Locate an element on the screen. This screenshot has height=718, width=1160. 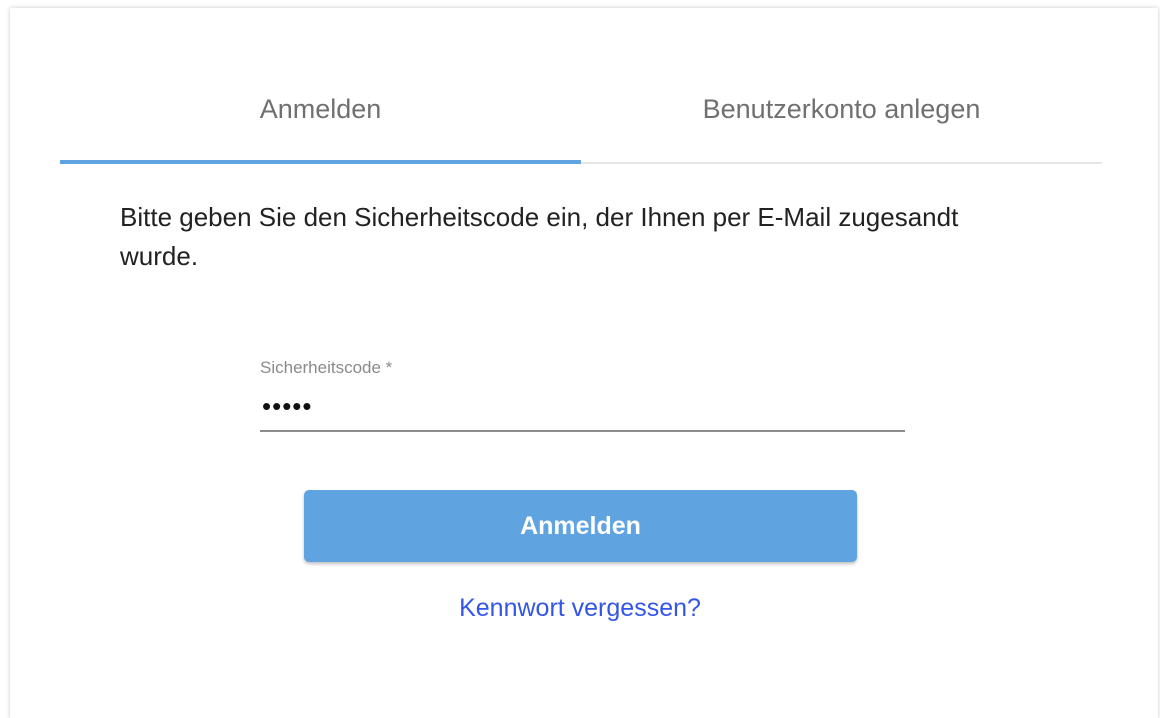
login-button: Anmelden is located at coordinates (580, 526).